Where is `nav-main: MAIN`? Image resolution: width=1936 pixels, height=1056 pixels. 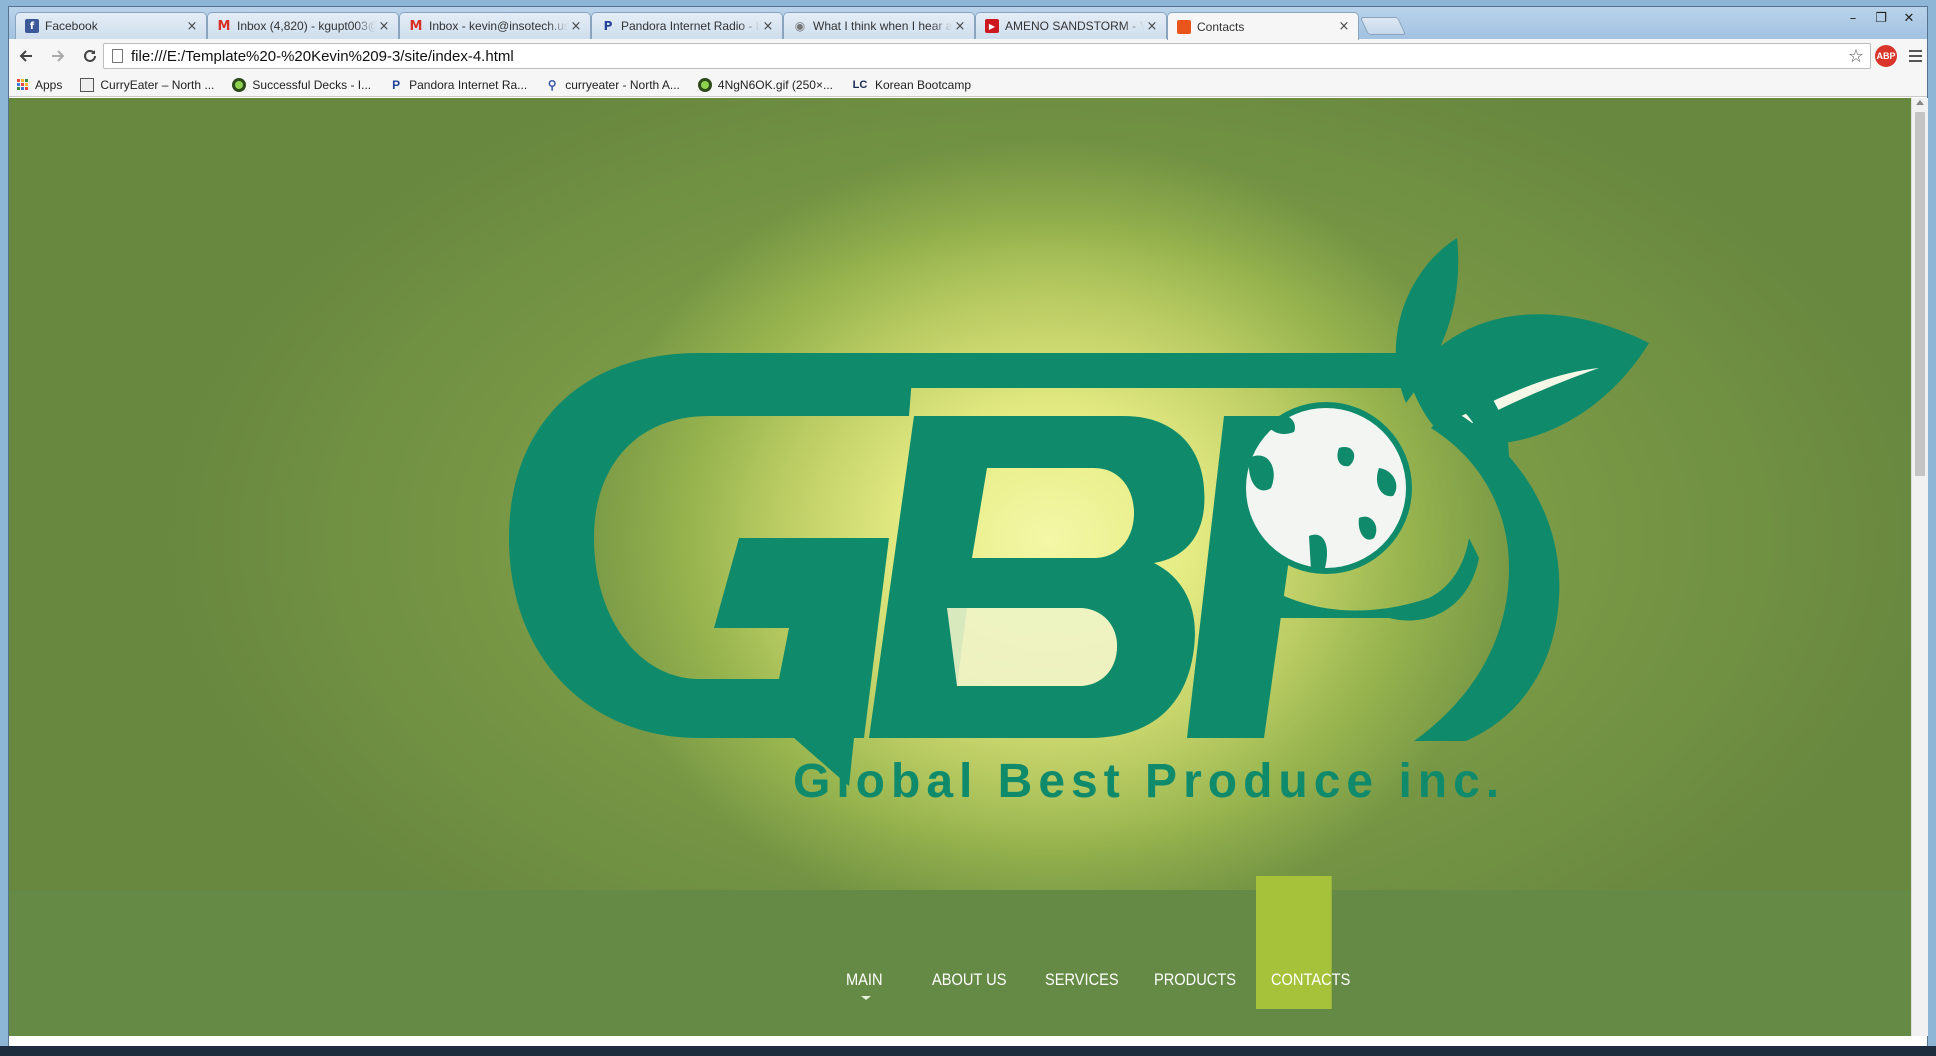 nav-main: MAIN is located at coordinates (864, 980).